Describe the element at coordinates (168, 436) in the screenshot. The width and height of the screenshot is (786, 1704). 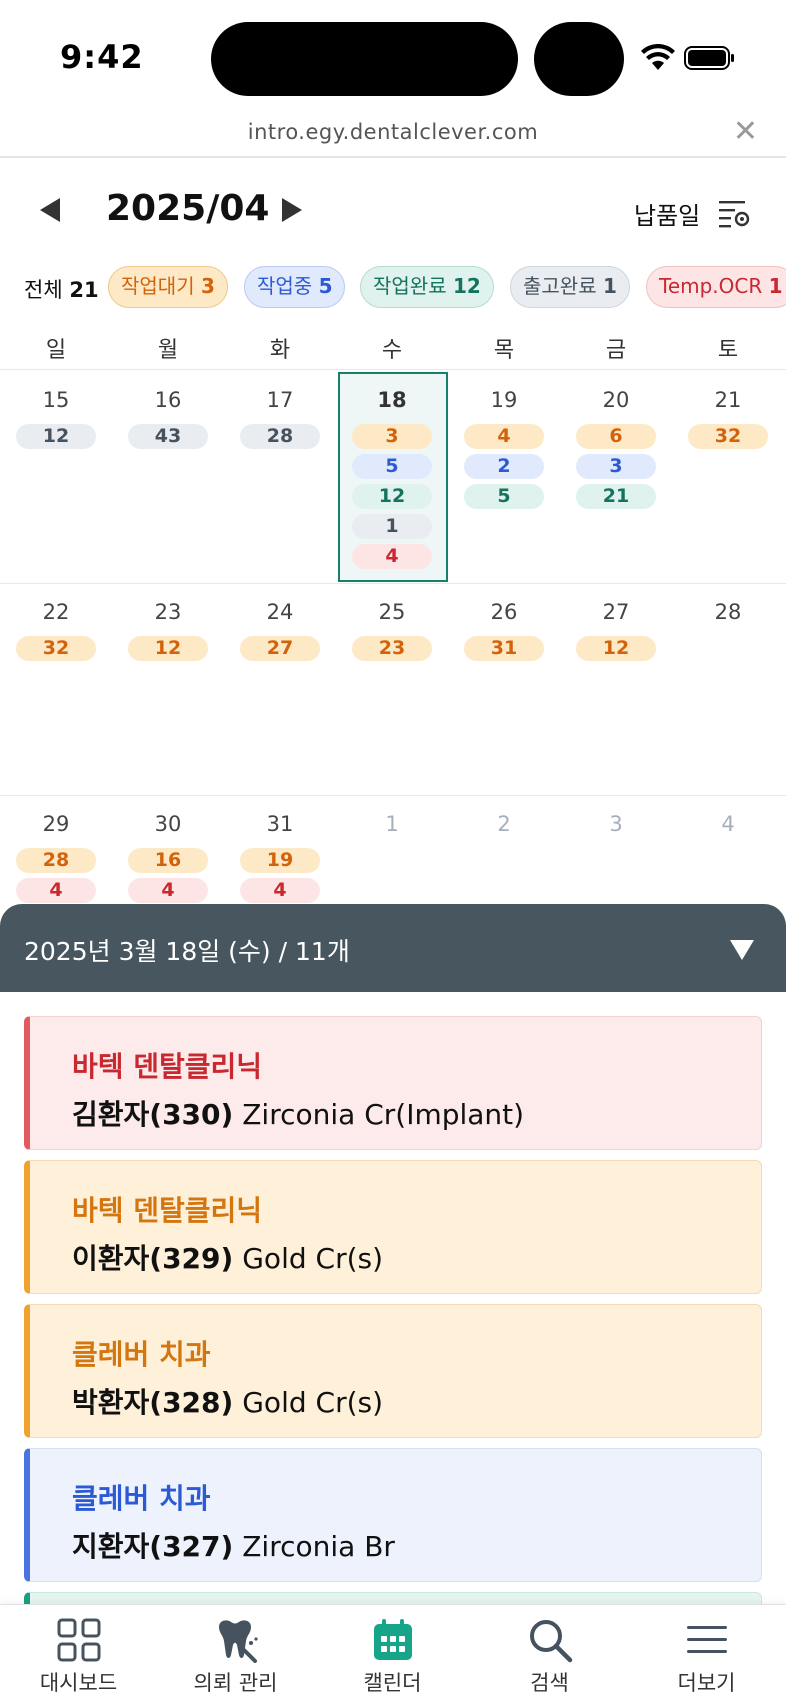
I see `day-count-badge: 43` at that location.